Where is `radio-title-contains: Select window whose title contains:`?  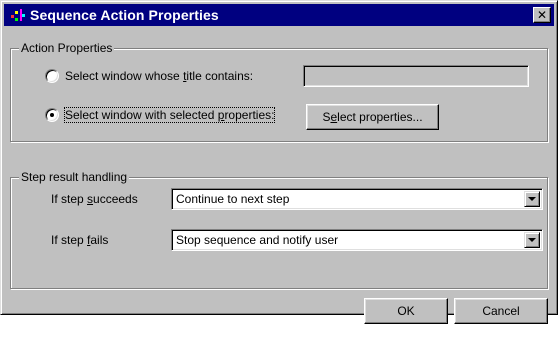 radio-title-contains: Select window whose title contains: is located at coordinates (149, 76).